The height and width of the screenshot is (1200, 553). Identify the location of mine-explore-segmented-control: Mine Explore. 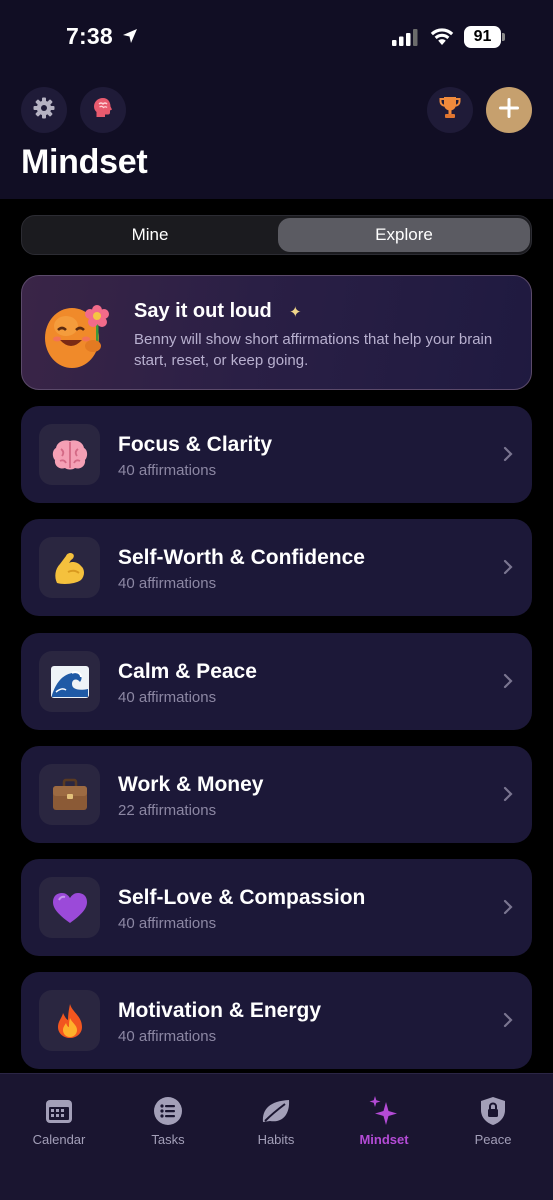
(276, 235).